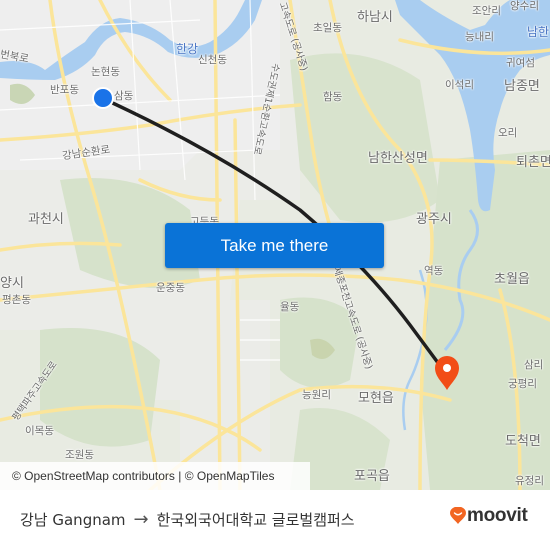 This screenshot has height=550, width=550. Describe the element at coordinates (523, 441) in the screenshot. I see `map-label: 도척면` at that location.